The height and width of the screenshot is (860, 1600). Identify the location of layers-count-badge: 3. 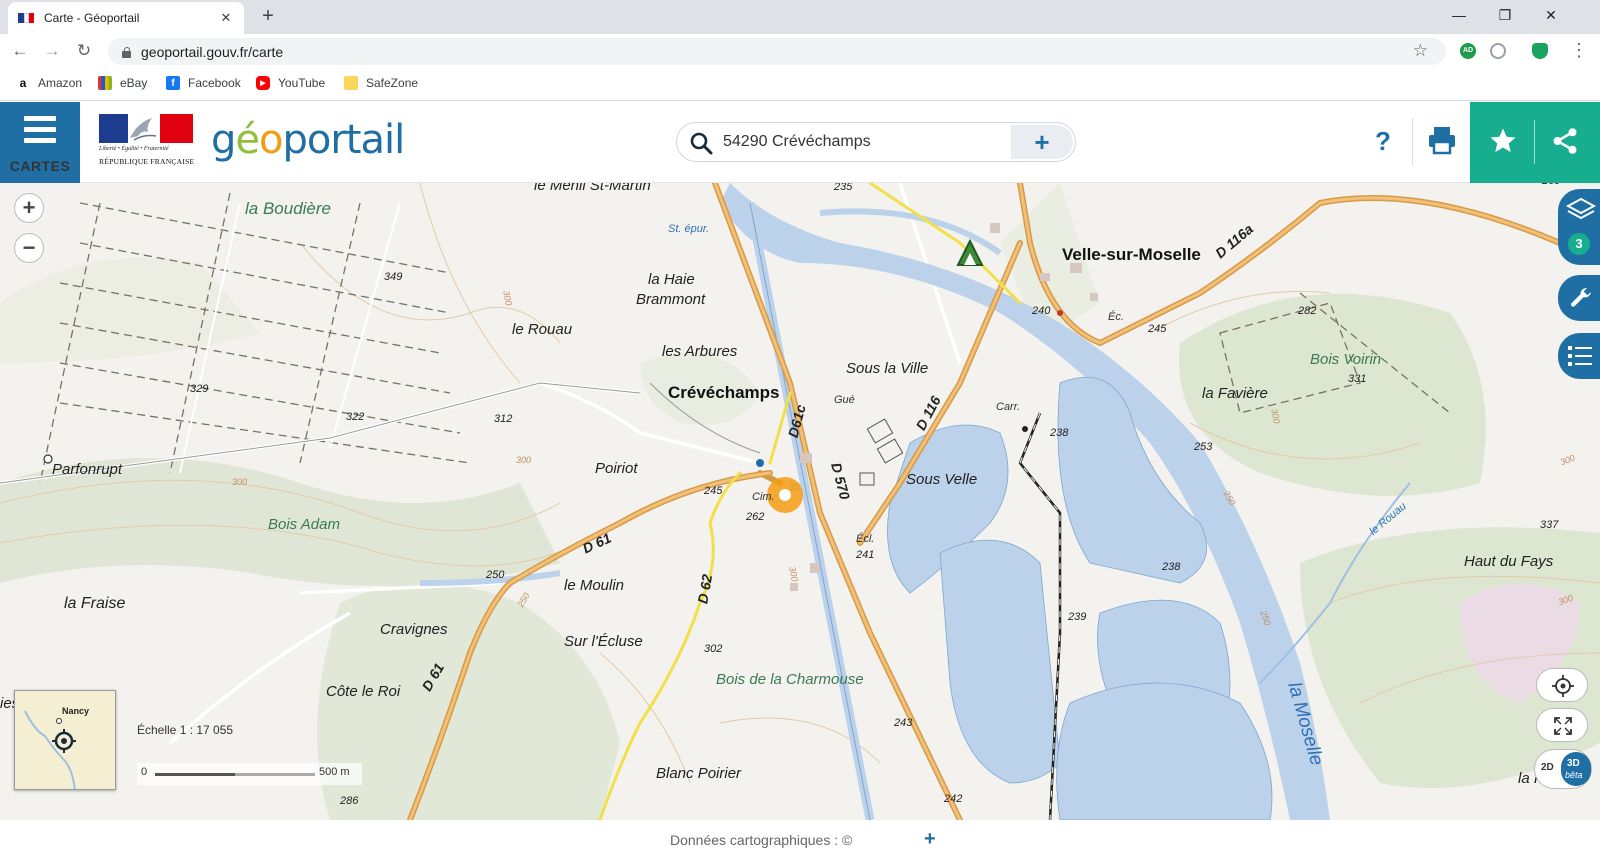
(1579, 244).